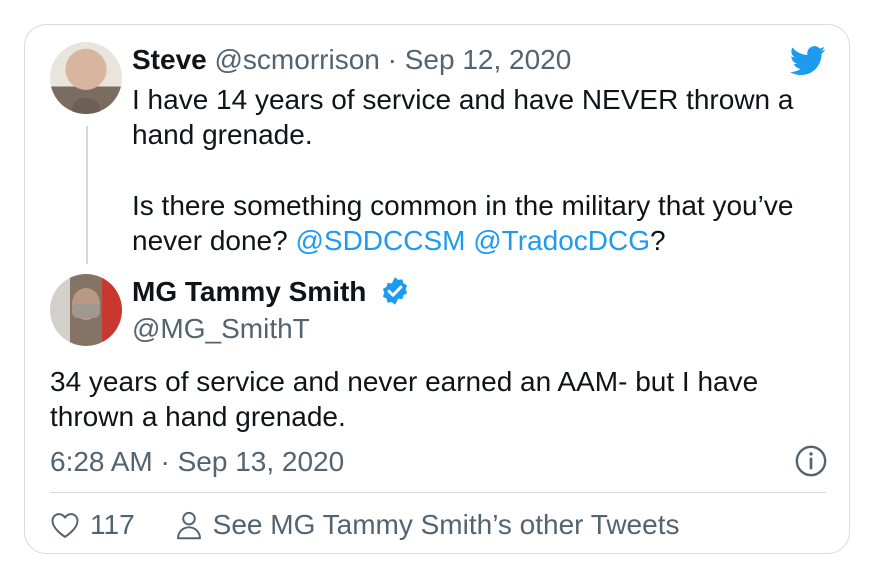  What do you see at coordinates (438, 492) in the screenshot?
I see `footer-divider` at bounding box center [438, 492].